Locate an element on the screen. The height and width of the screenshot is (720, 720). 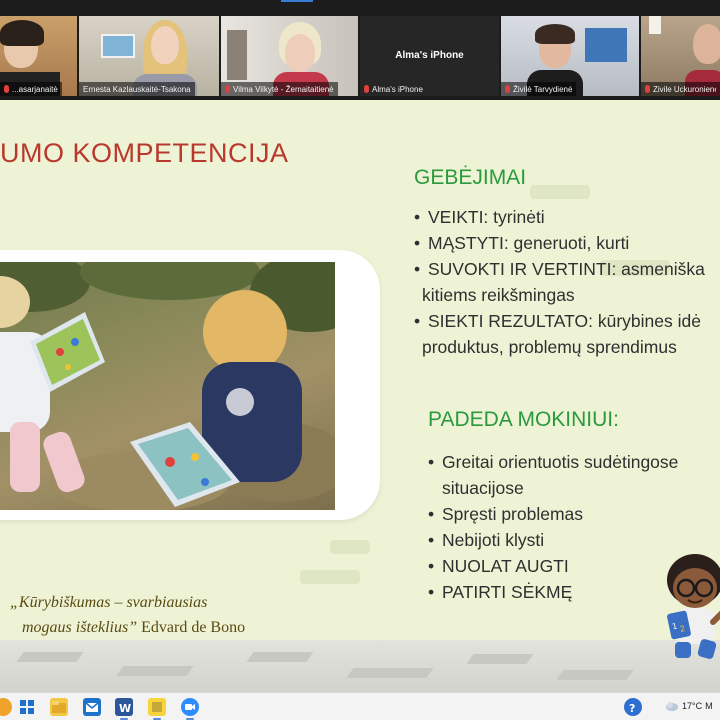
participant-name: Vilma Vilkytė - Žemaitaitienė is located at coordinates (283, 89).